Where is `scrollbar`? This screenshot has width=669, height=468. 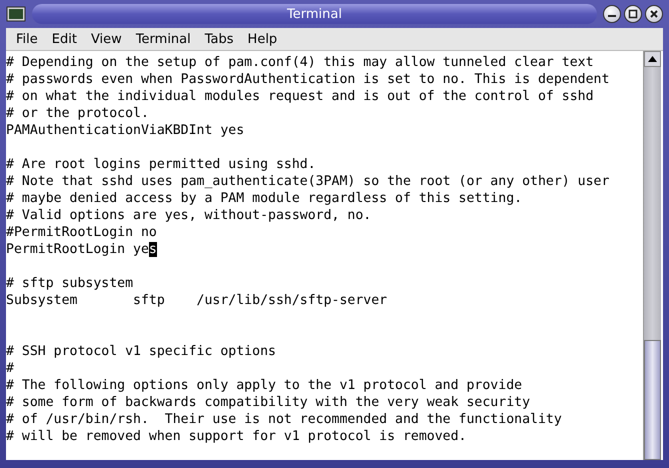
scrollbar is located at coordinates (652, 255).